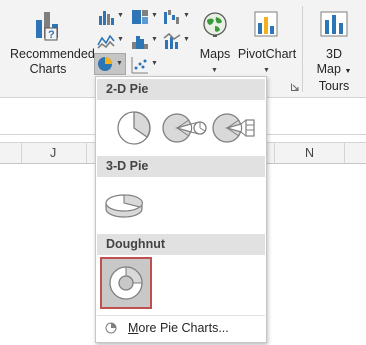  Describe the element at coordinates (139, 65) in the screenshot. I see `scatter-chart-icon` at that location.